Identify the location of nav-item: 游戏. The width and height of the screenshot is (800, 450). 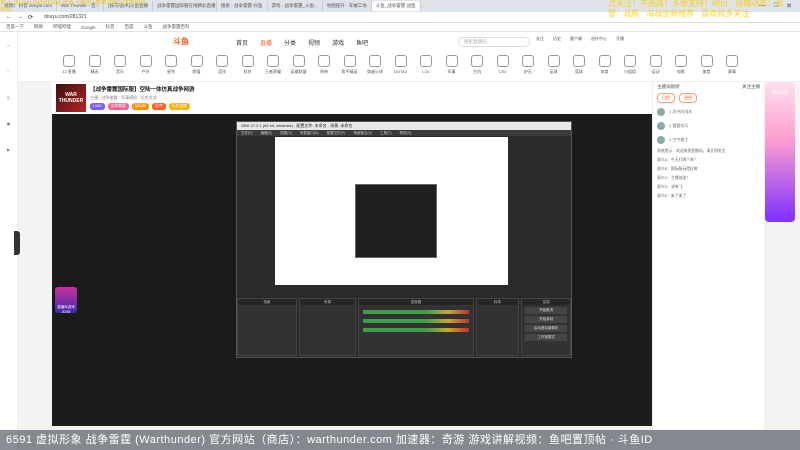
(338, 42).